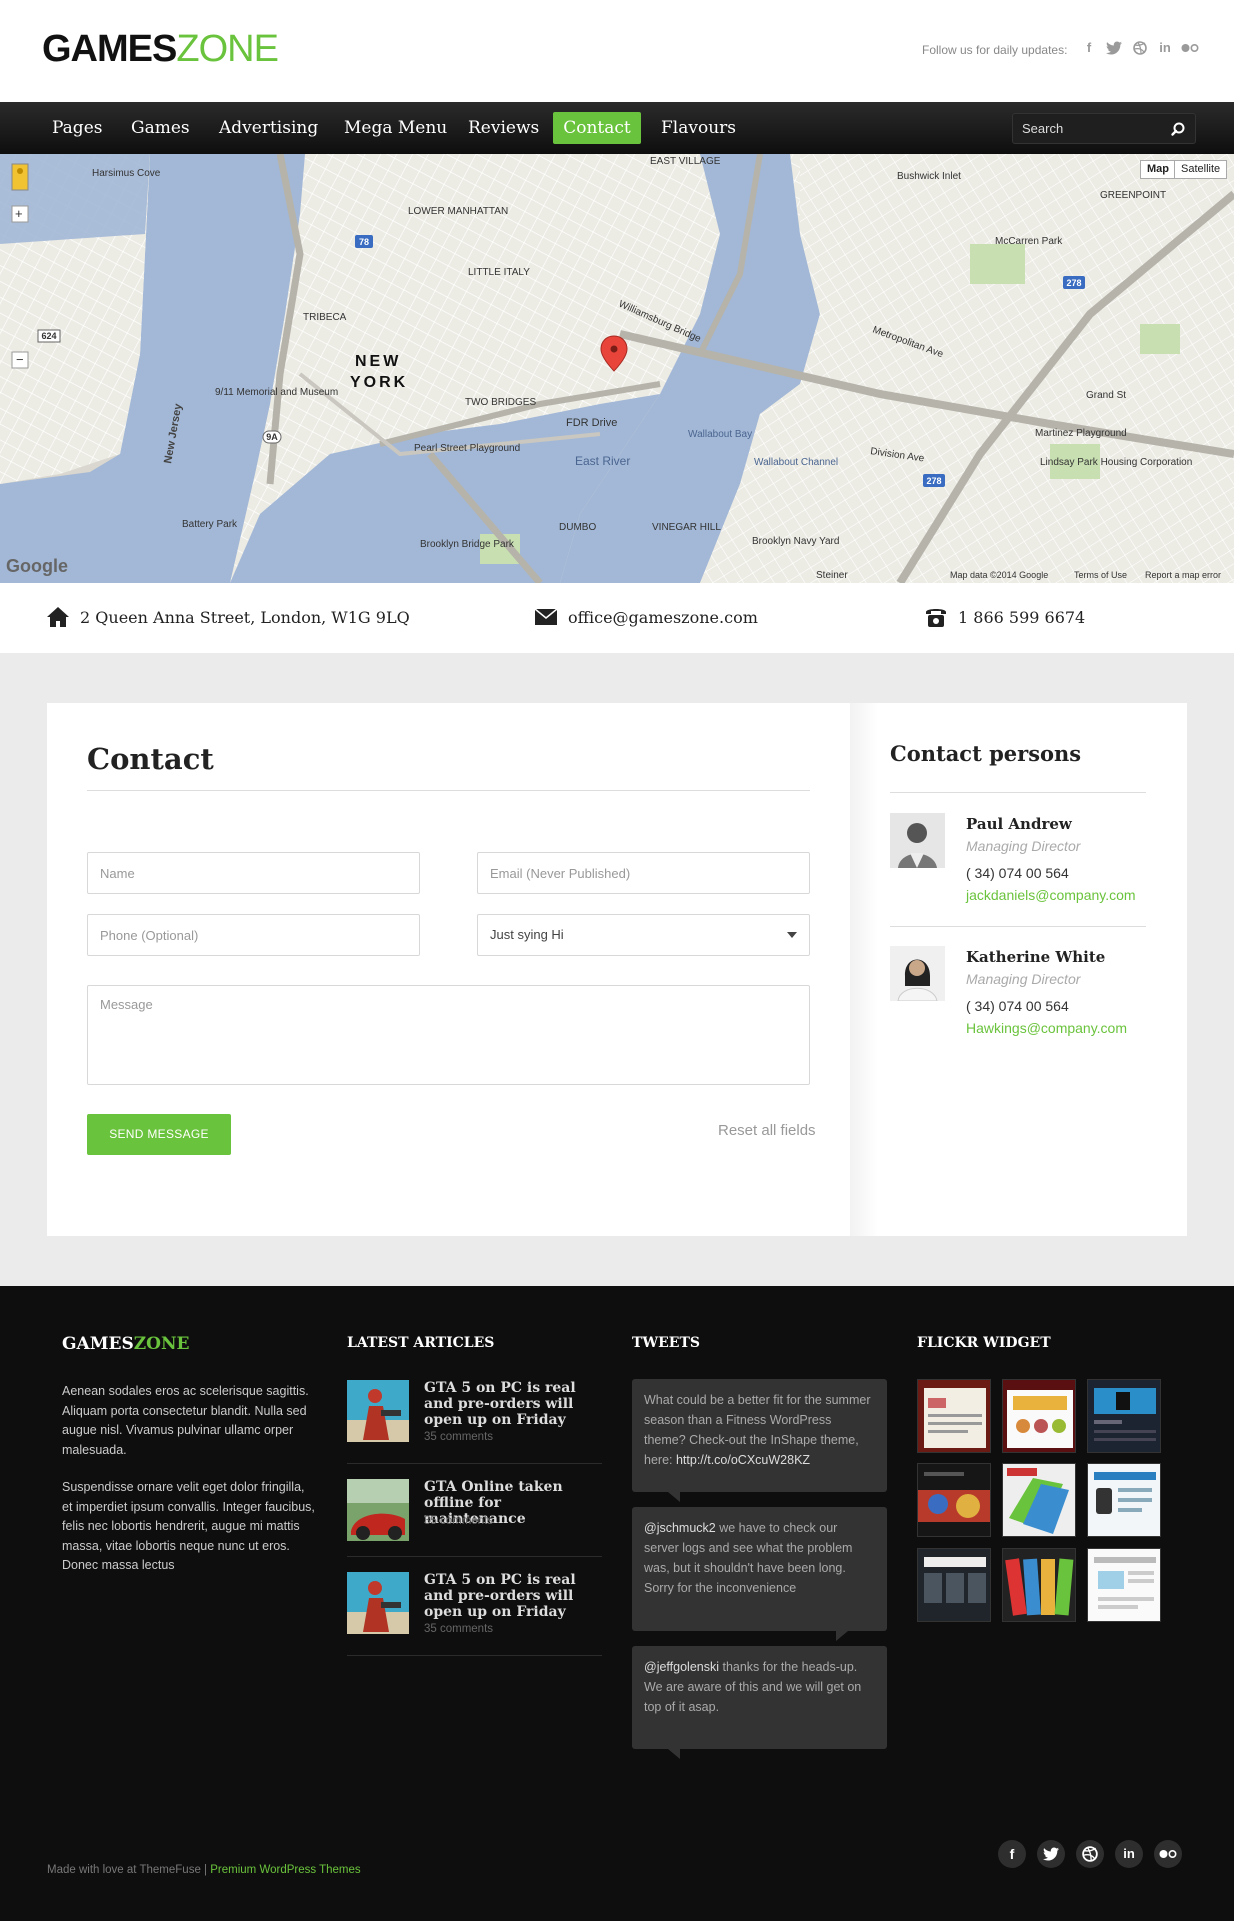  I want to click on svg-text: Brooklyn Navy Yard, so click(795, 541).